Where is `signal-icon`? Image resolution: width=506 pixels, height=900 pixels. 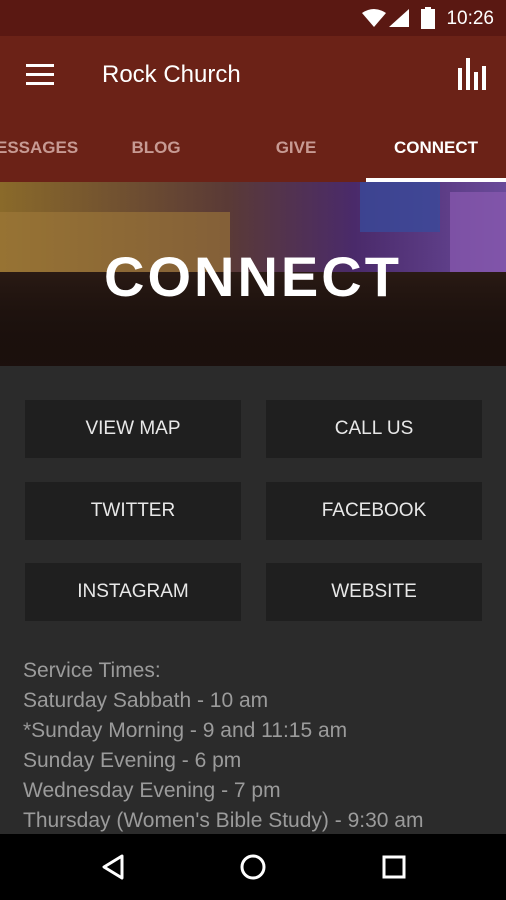 signal-icon is located at coordinates (399, 18).